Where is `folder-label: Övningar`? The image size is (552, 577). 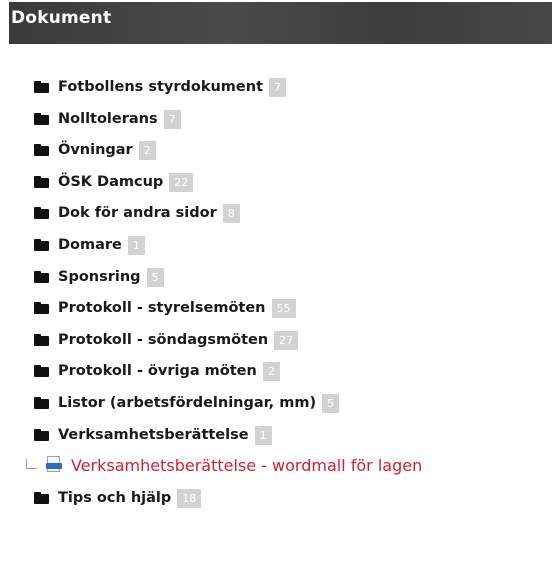 folder-label: Övningar is located at coordinates (95, 150).